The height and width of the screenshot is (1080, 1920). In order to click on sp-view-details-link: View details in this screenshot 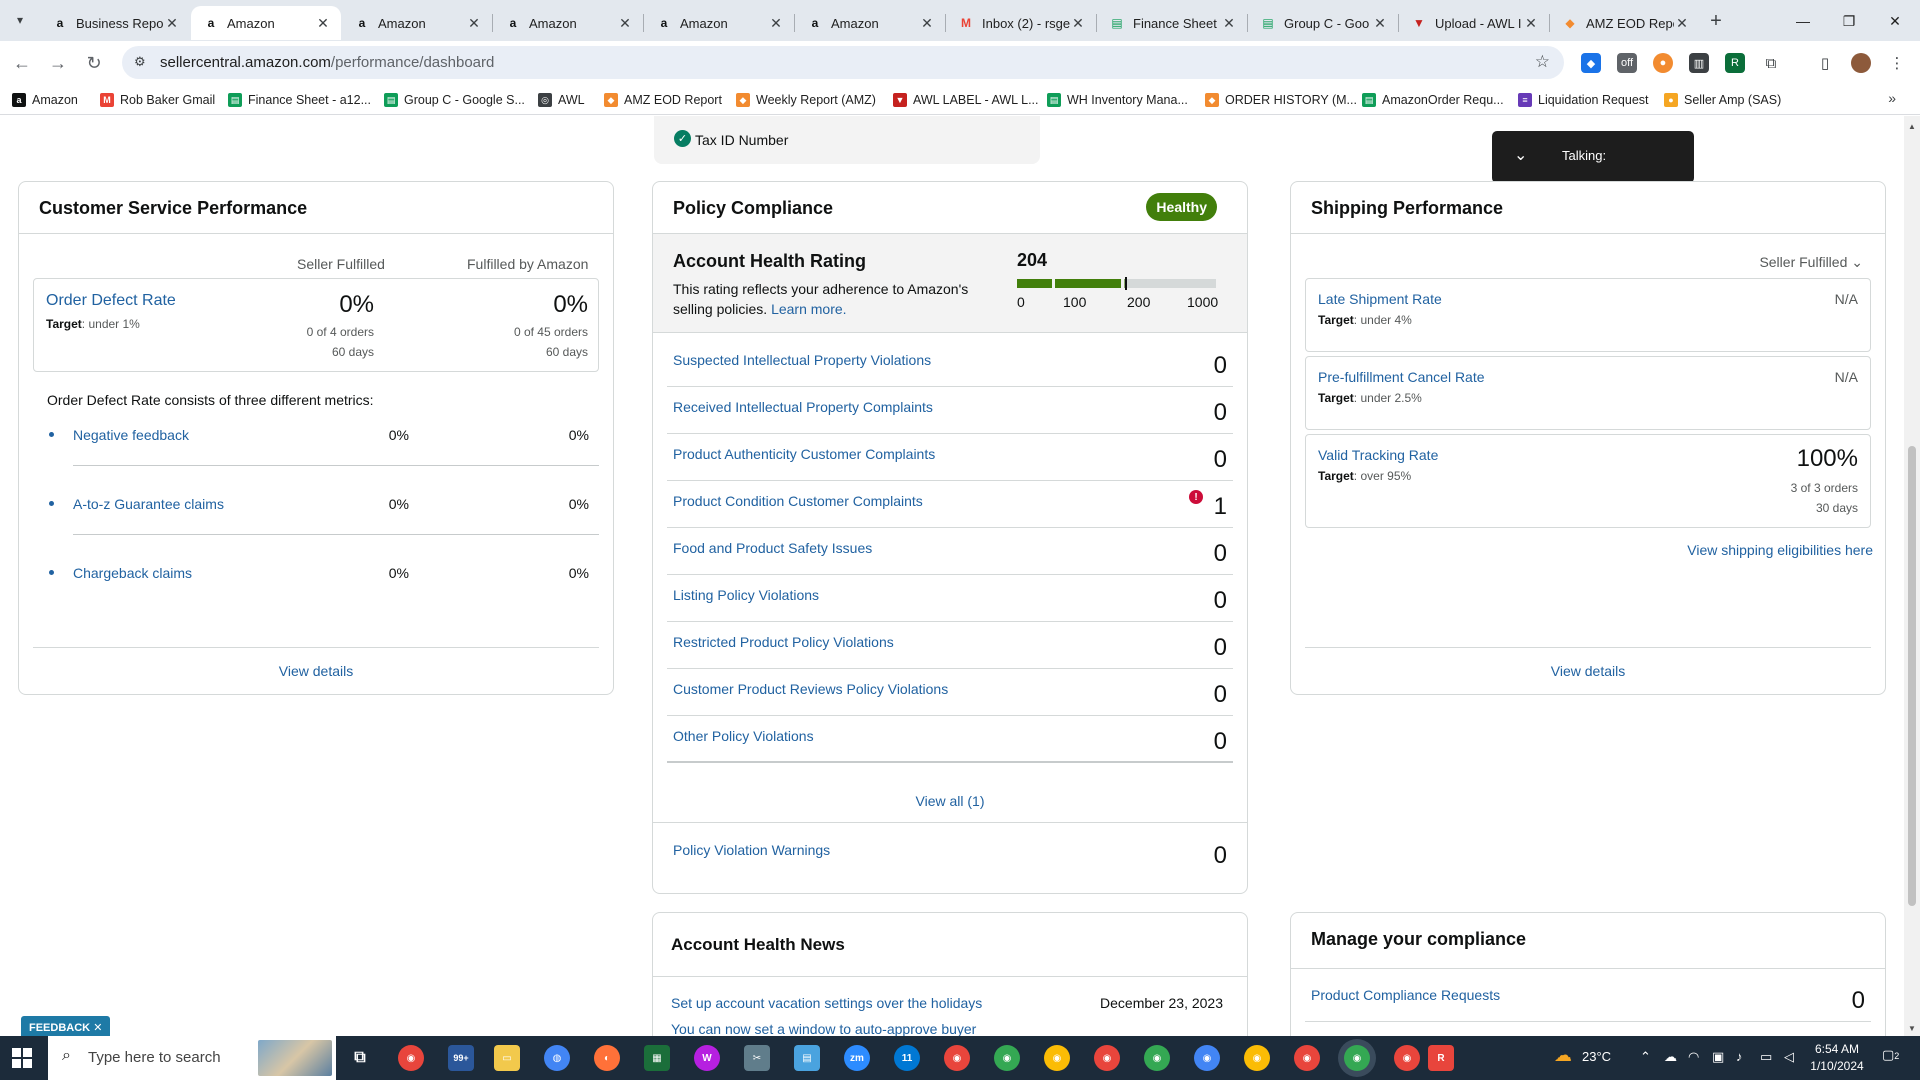, I will do `click(1588, 671)`.